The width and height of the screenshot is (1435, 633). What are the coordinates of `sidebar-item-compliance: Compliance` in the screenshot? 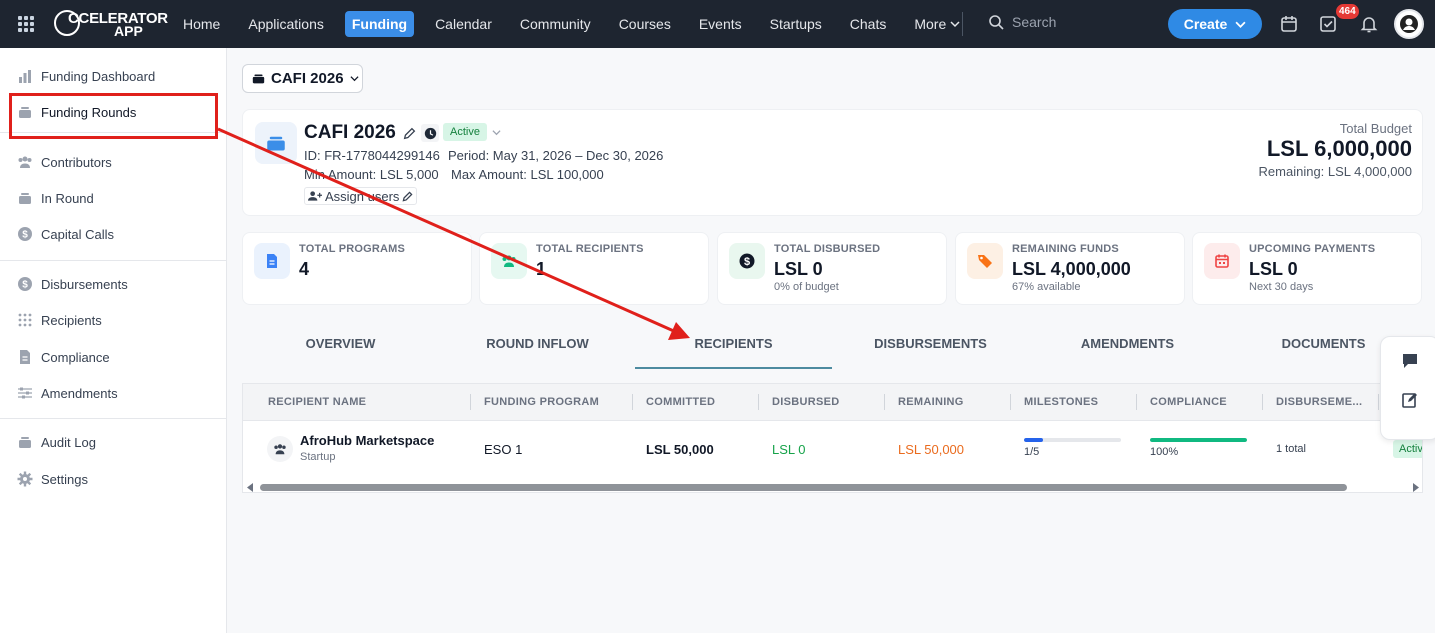 It's located at (63, 357).